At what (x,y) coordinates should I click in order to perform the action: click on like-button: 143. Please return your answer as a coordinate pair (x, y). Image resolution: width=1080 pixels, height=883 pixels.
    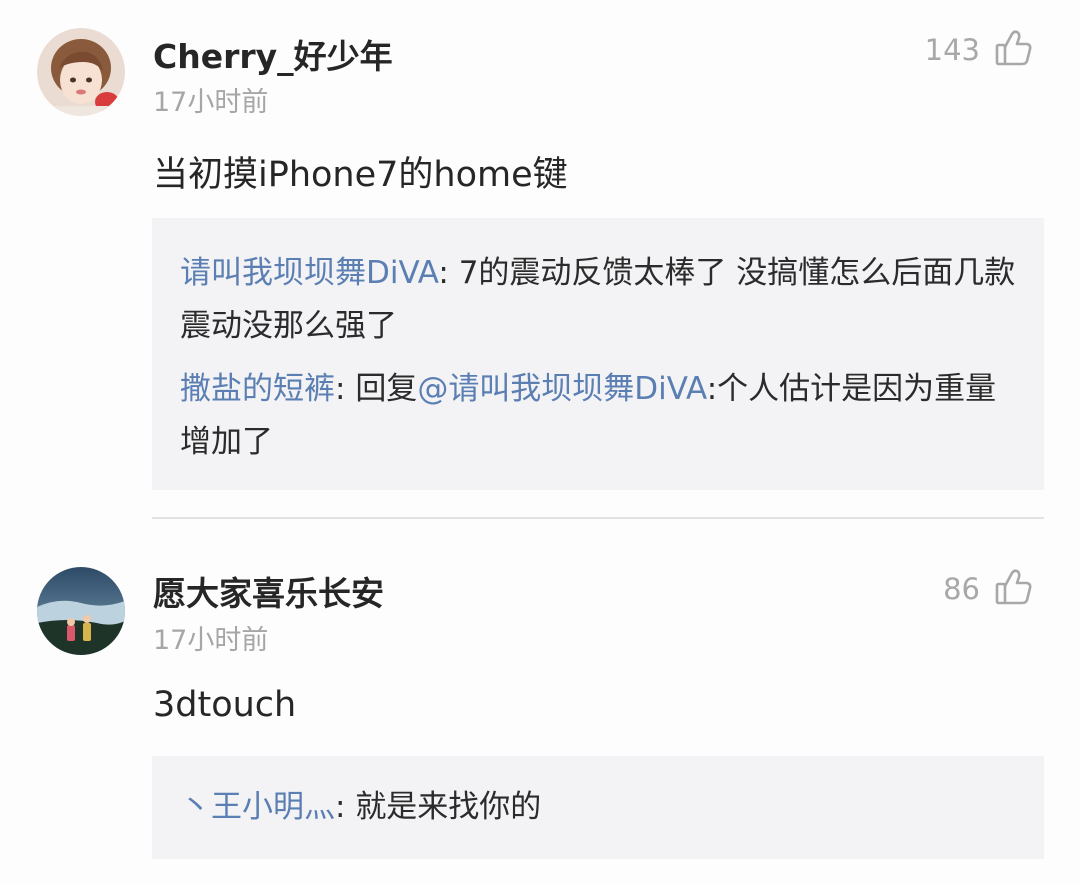
    Looking at the image, I should click on (979, 50).